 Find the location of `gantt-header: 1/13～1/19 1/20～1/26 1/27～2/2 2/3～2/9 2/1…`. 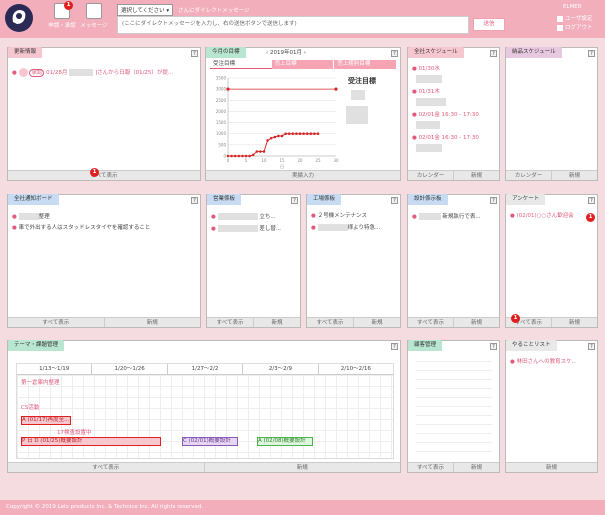

gantt-header: 1/13～1/19 1/20～1/26 1/27～2/2 2/3～2/9 2/1… is located at coordinates (205, 369).